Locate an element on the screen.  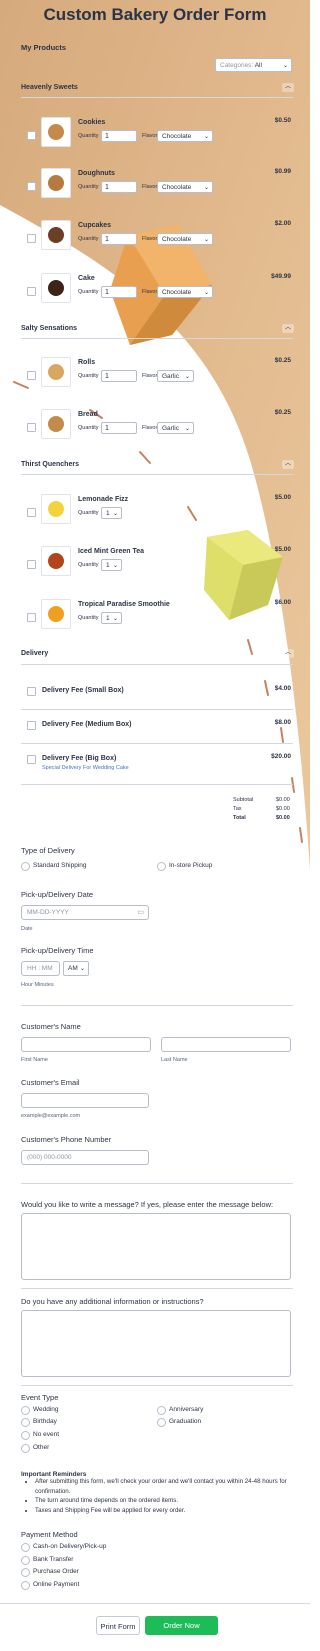
delivery-type-label: Type of Delivery is located at coordinates (48, 850).